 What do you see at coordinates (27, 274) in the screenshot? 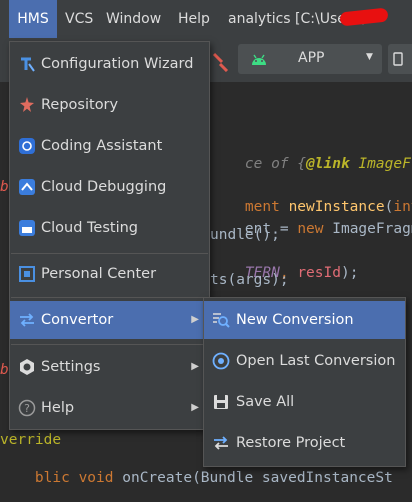
I see `personal-center-icon` at bounding box center [27, 274].